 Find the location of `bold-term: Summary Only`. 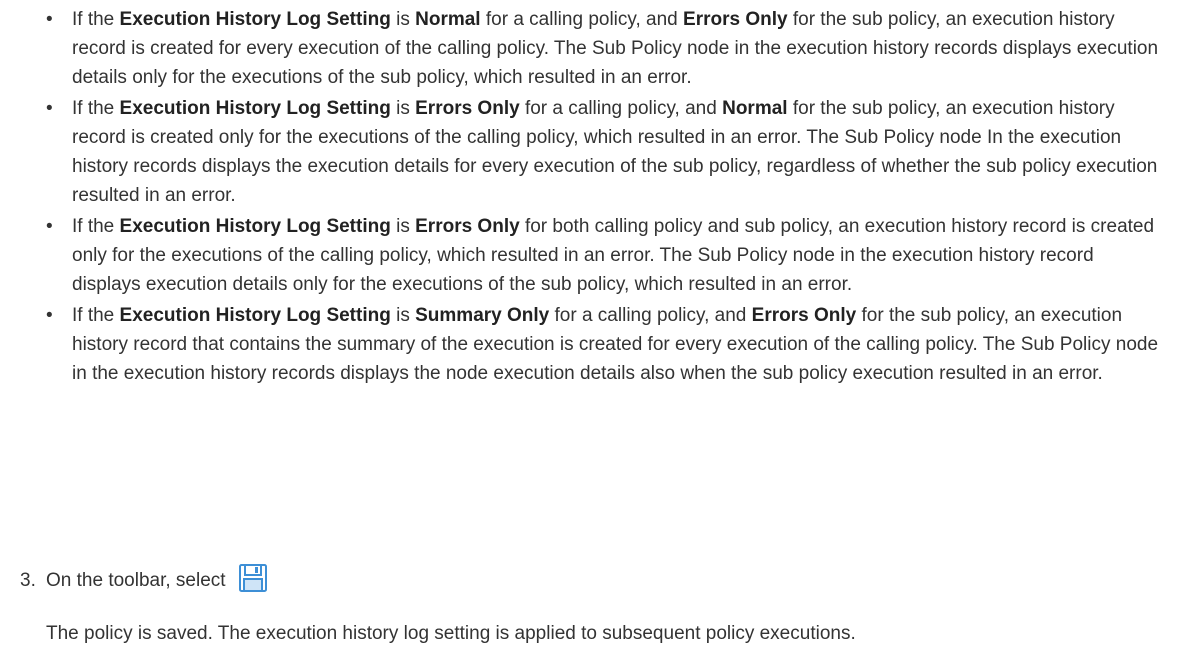

bold-term: Summary Only is located at coordinates (482, 315).